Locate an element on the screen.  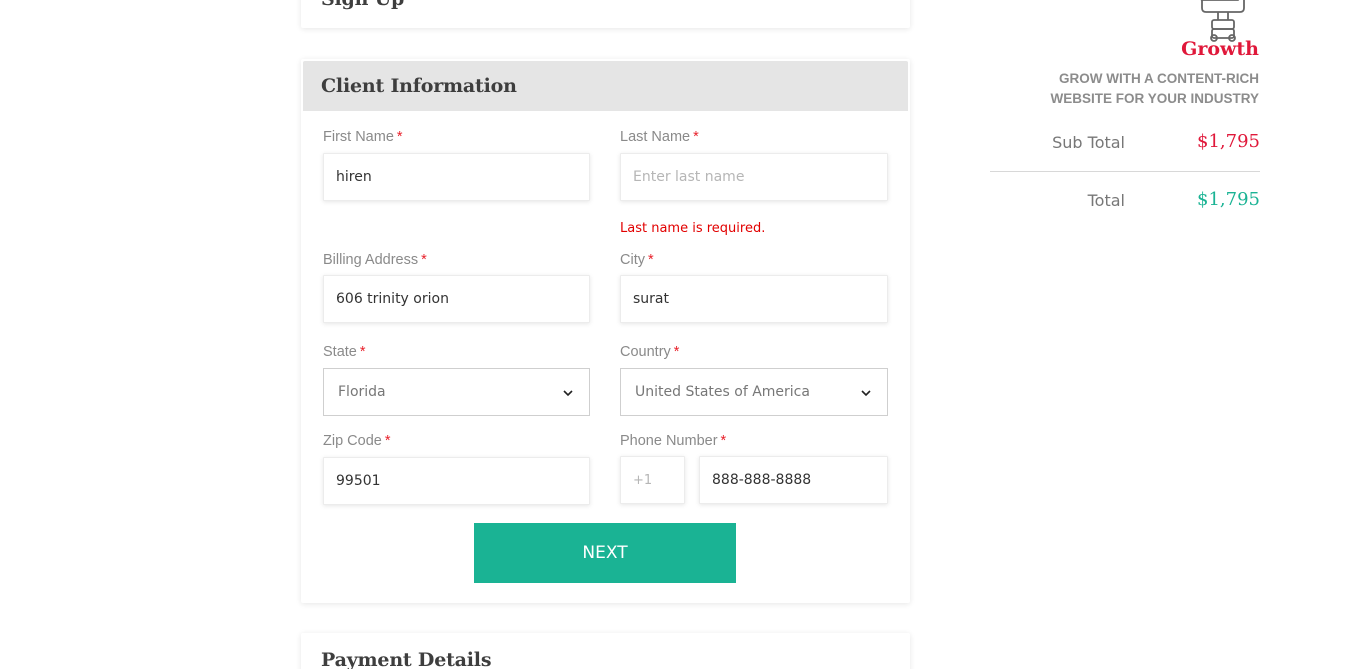
state-selected-value: Florida is located at coordinates (362, 392).